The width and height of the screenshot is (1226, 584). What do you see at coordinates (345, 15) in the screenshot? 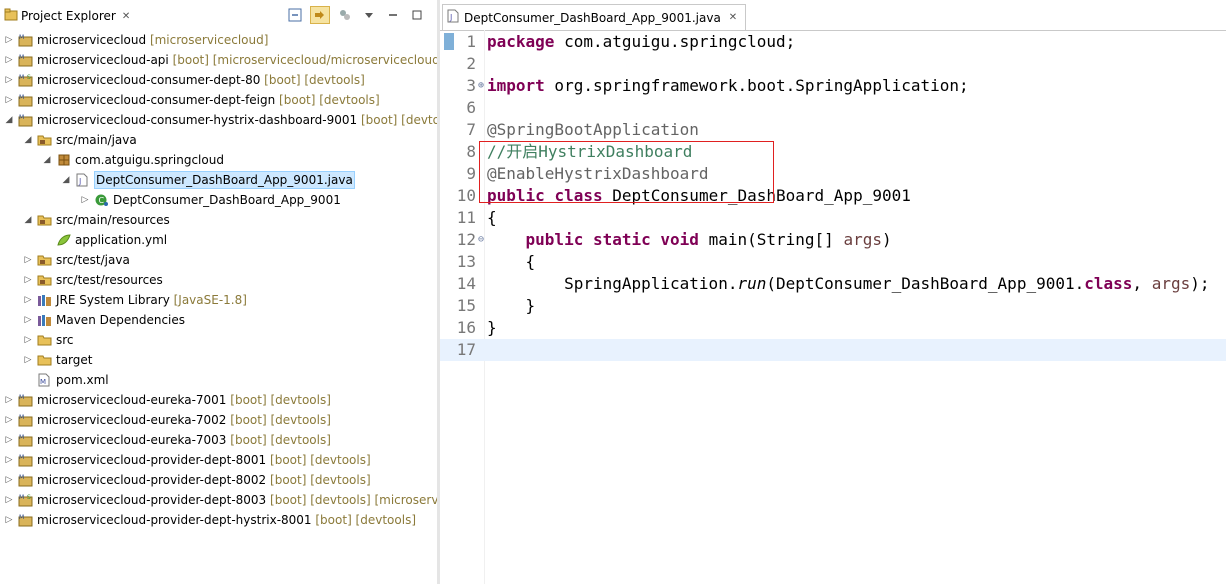
I see `filter-icon` at bounding box center [345, 15].